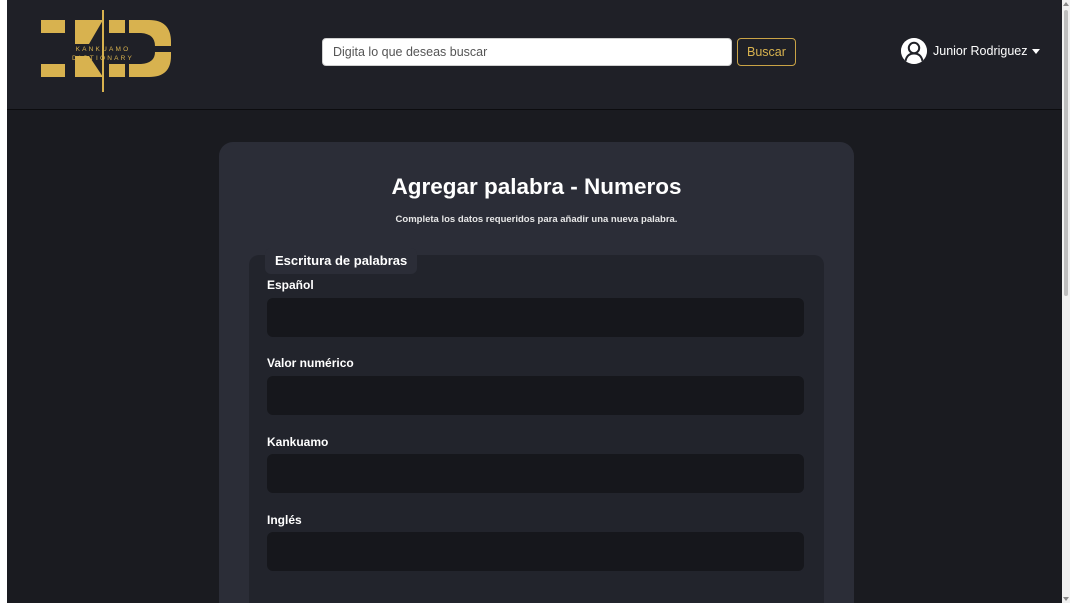 This screenshot has height=603, width=1070. I want to click on kankuamo-input, so click(535, 473).